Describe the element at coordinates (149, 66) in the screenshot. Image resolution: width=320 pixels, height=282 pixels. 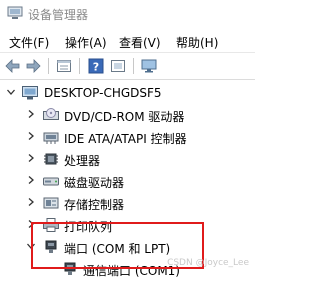
I see `monitor-icon` at that location.